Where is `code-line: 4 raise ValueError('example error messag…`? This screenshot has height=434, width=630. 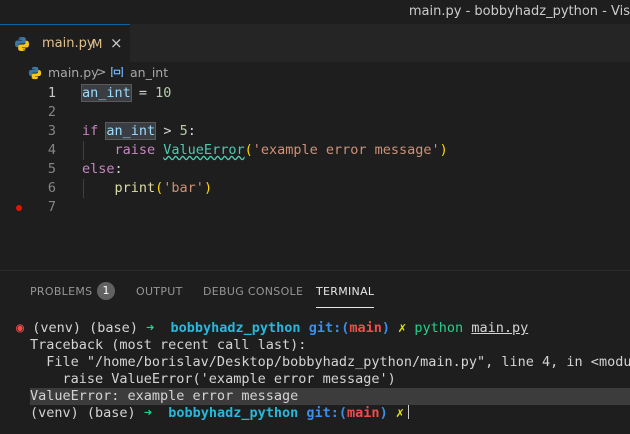
code-line: 4 raise ValueError('example error messag… is located at coordinates (315, 150).